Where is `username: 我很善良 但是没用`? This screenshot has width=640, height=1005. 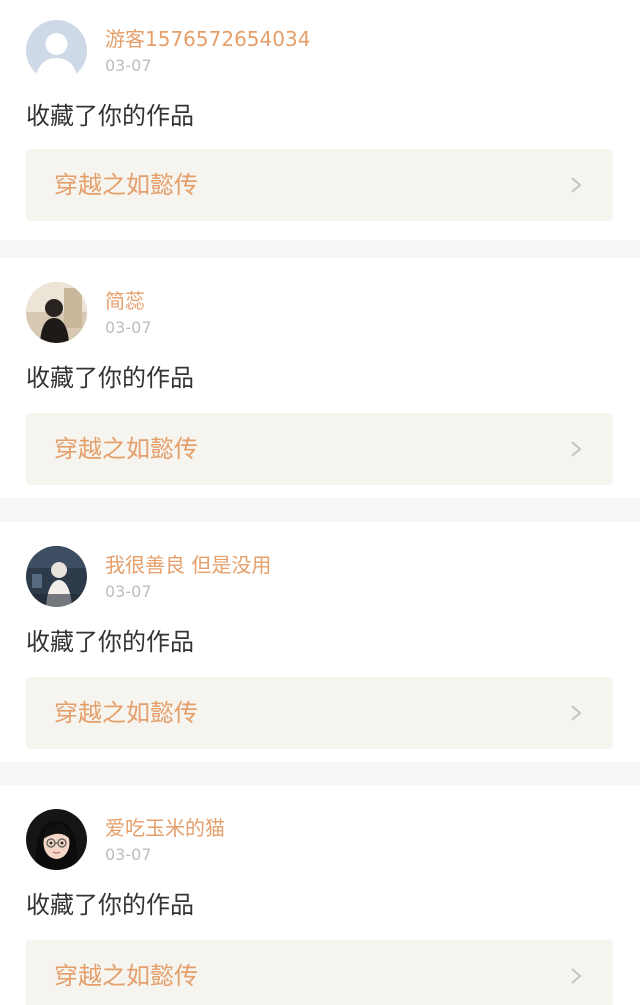 username: 我很善良 但是没用 is located at coordinates (188, 565).